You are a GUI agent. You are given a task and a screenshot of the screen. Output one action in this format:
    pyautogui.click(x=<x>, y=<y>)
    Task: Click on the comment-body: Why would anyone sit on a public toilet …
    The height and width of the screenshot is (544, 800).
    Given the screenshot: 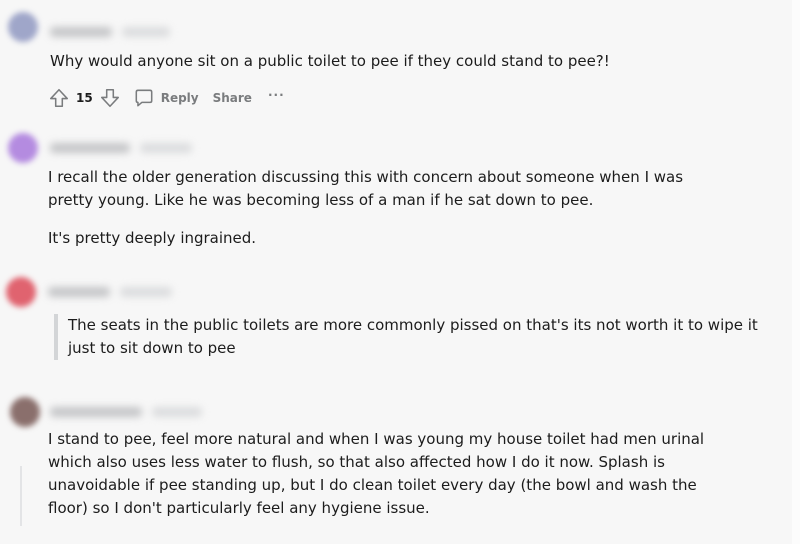 What is the action you would take?
    pyautogui.click(x=400, y=61)
    